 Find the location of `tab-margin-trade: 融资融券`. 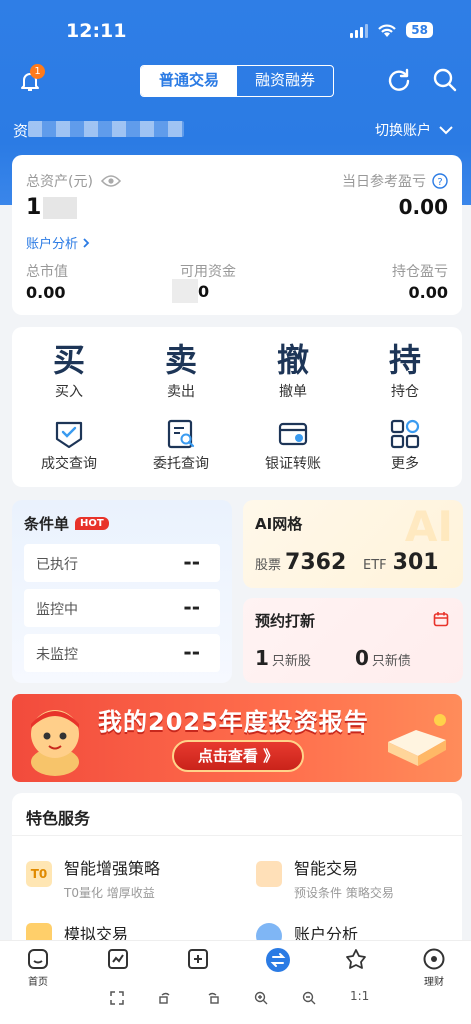

tab-margin-trade: 融资融券 is located at coordinates (285, 81).